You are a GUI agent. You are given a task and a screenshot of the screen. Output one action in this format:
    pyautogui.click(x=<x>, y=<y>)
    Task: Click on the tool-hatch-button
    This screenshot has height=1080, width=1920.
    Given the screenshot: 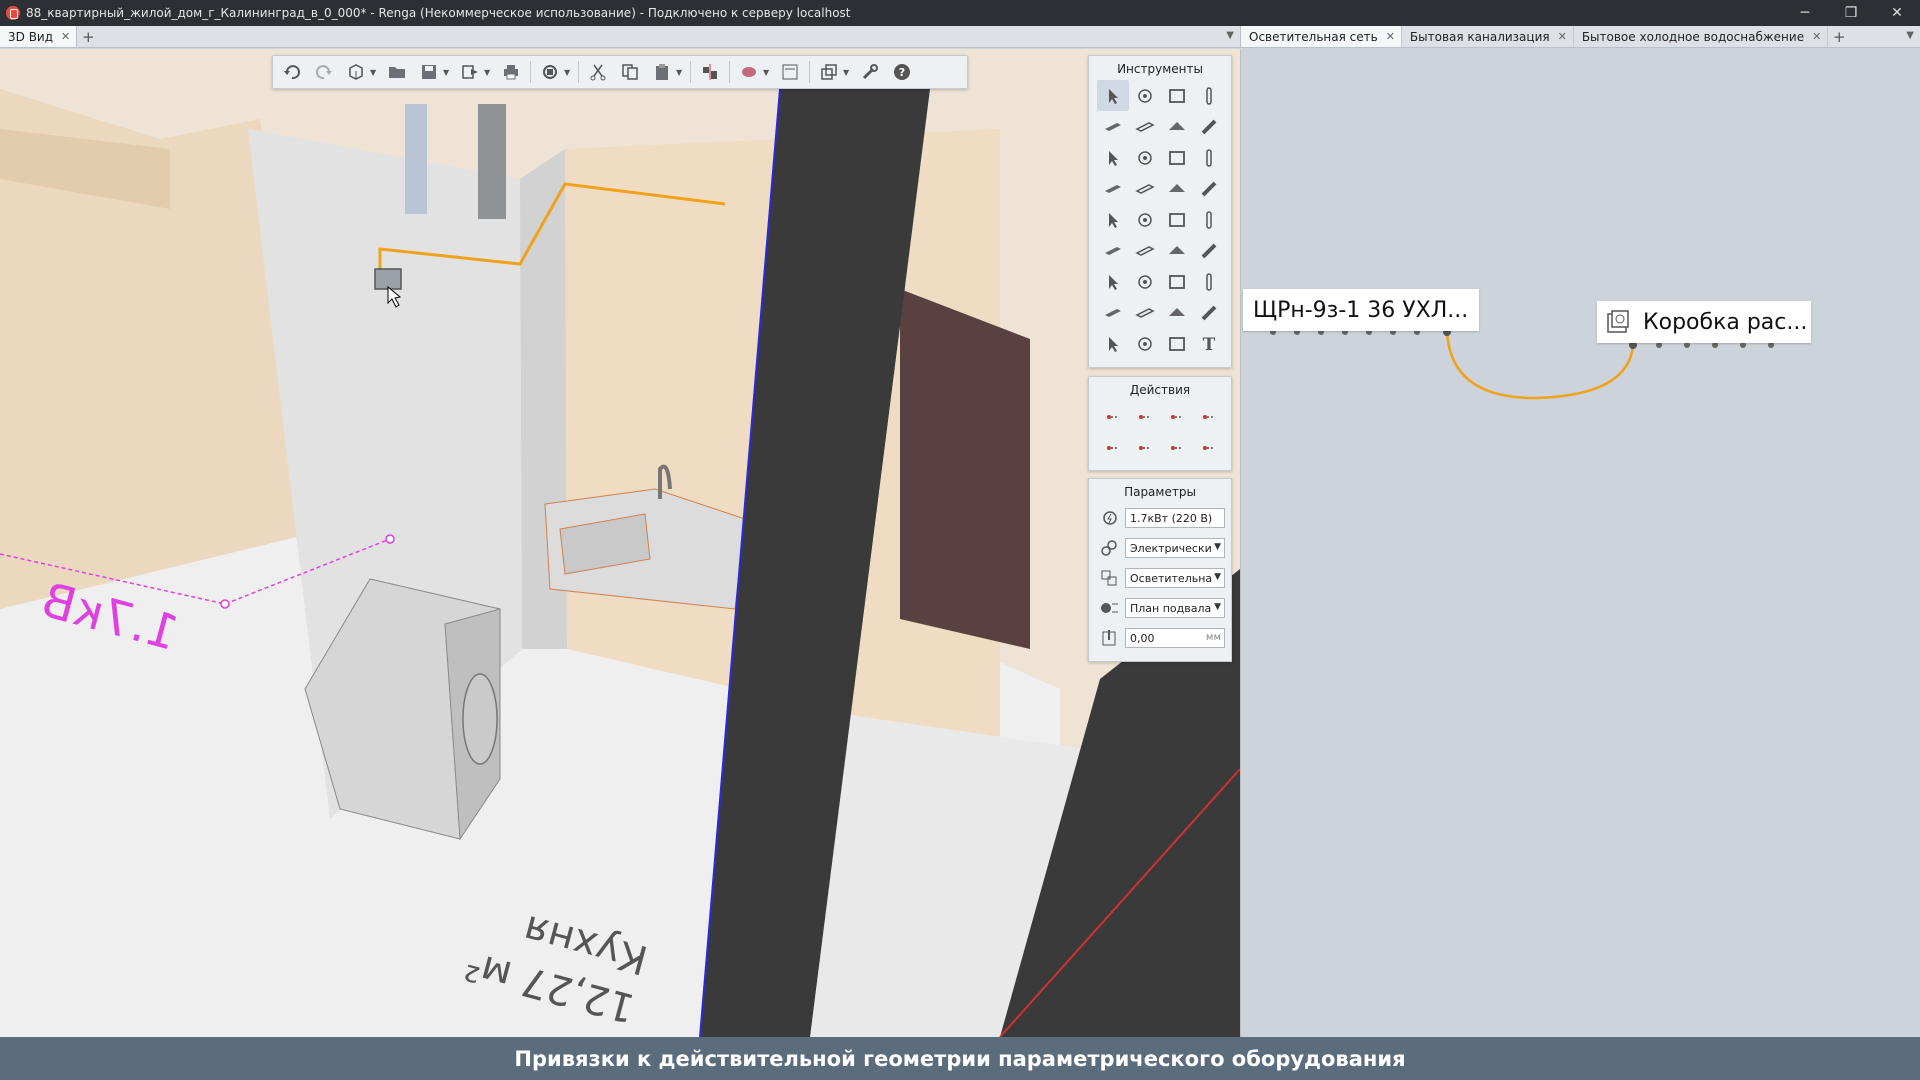 What is the action you would take?
    pyautogui.click(x=1177, y=343)
    